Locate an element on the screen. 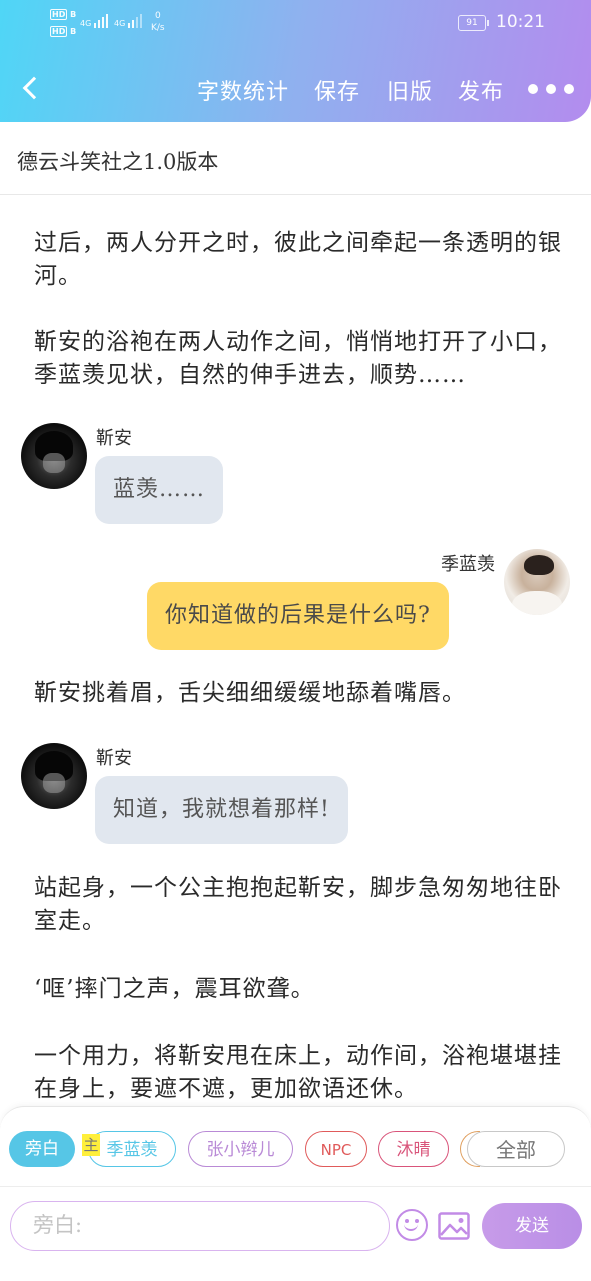  net2-label: 4G is located at coordinates (120, 23).